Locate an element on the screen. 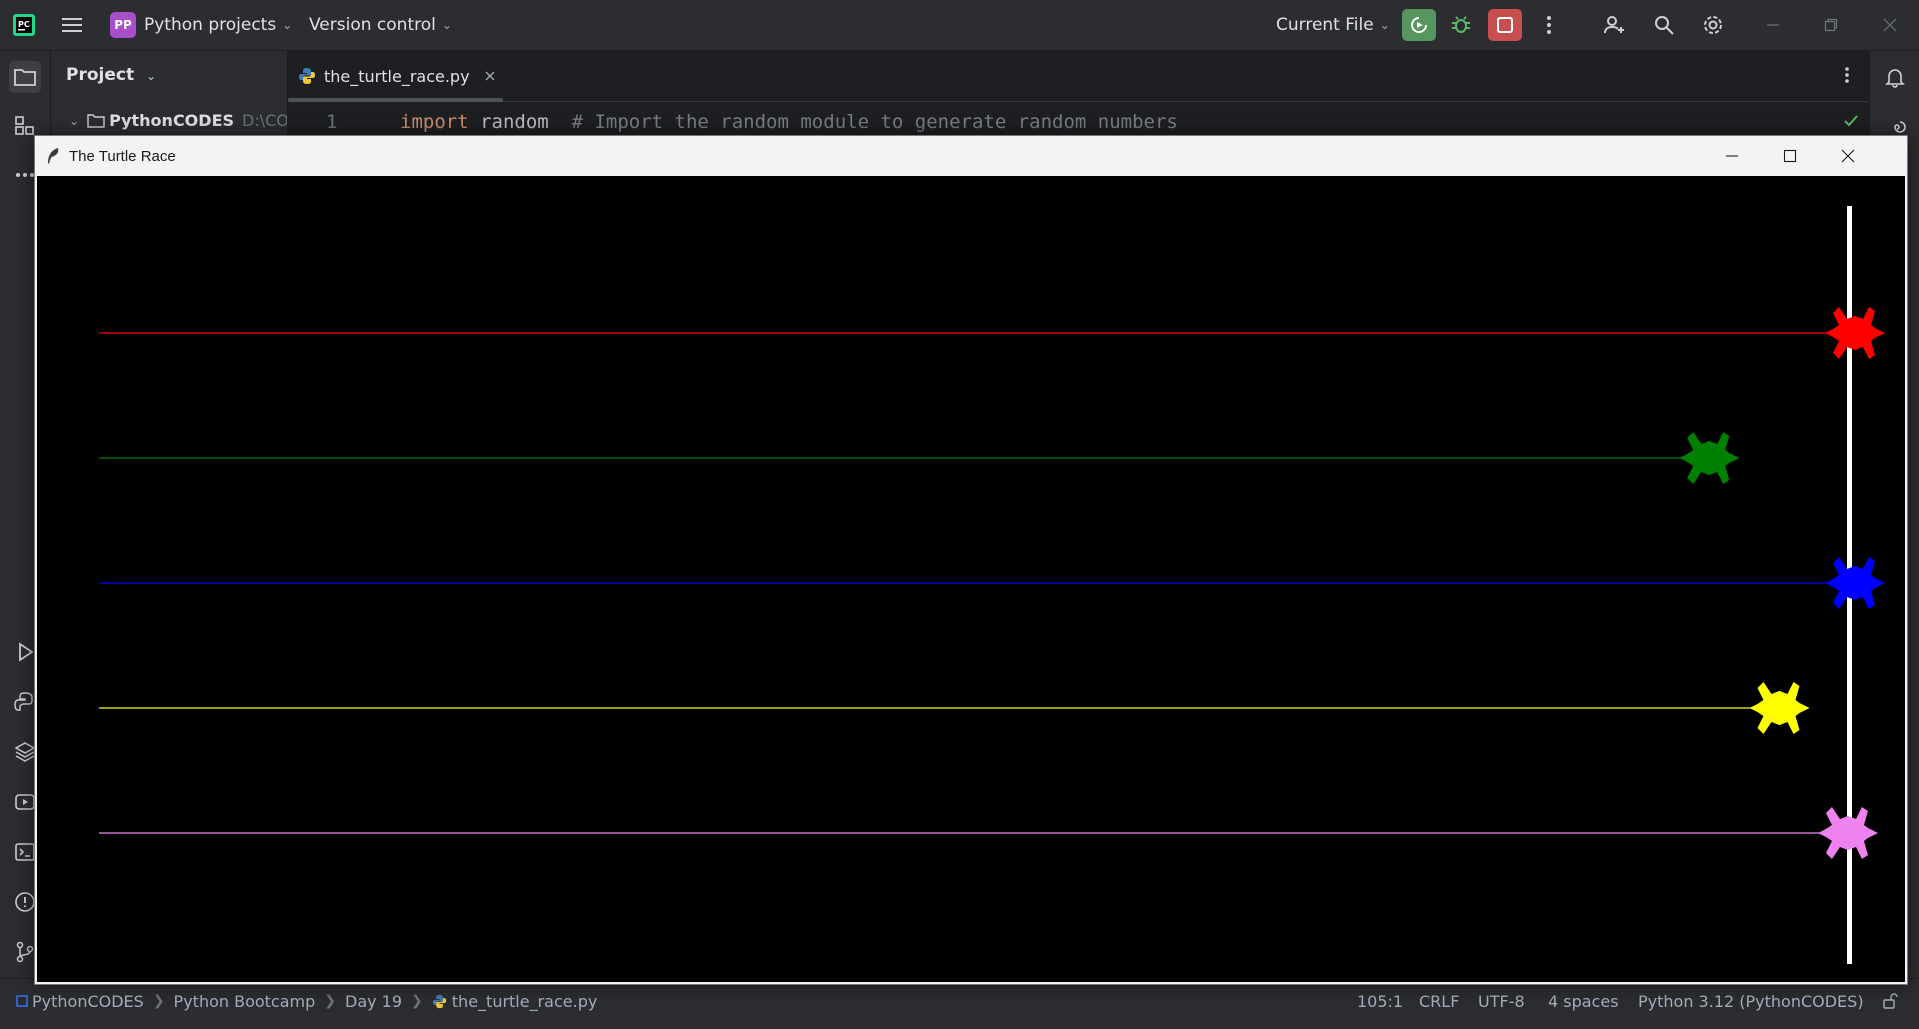  rerun-button is located at coordinates (1419, 25).